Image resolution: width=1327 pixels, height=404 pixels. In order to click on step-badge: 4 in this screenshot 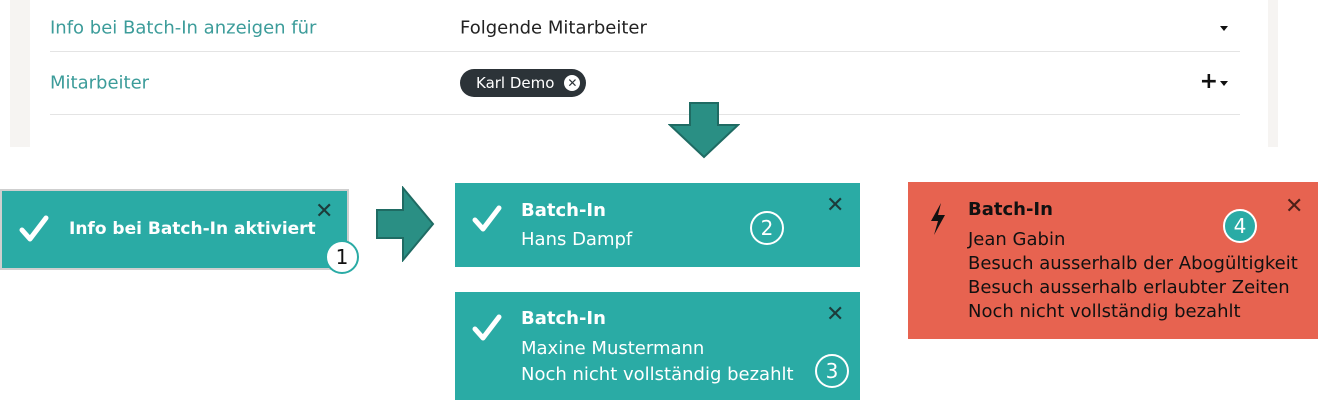, I will do `click(1240, 226)`.